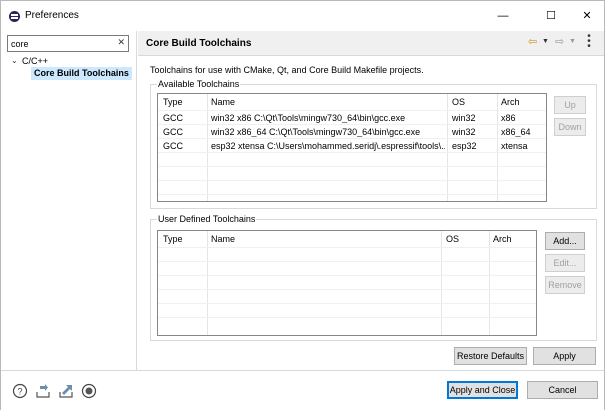 The image size is (605, 410). What do you see at coordinates (199, 43) in the screenshot?
I see `page-title: Core Build Toolchains` at bounding box center [199, 43].